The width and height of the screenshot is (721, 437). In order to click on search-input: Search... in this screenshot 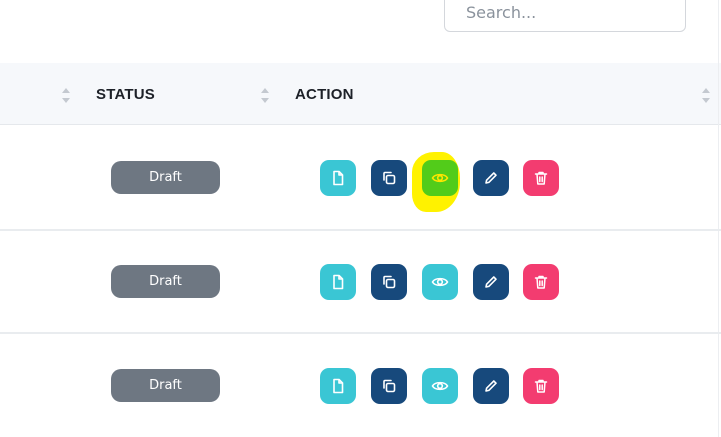, I will do `click(565, 16)`.